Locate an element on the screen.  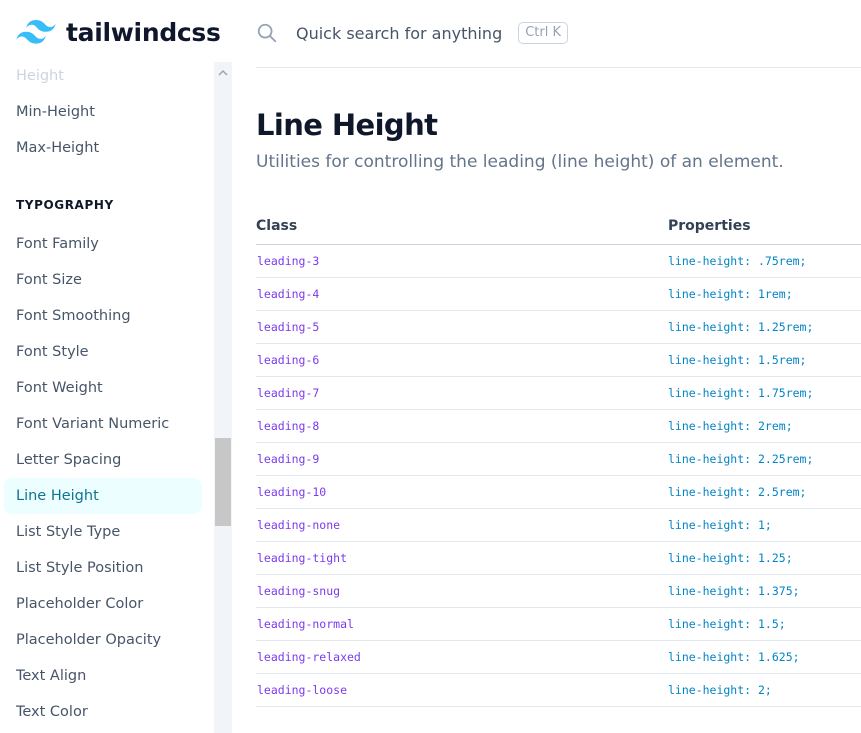
sidebar-item-font-weight: Font Weight is located at coordinates (103, 388).